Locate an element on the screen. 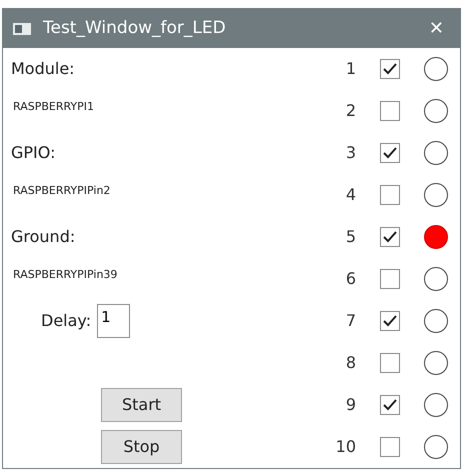 This screenshot has width=467, height=470. row-number: 6 is located at coordinates (350, 279).